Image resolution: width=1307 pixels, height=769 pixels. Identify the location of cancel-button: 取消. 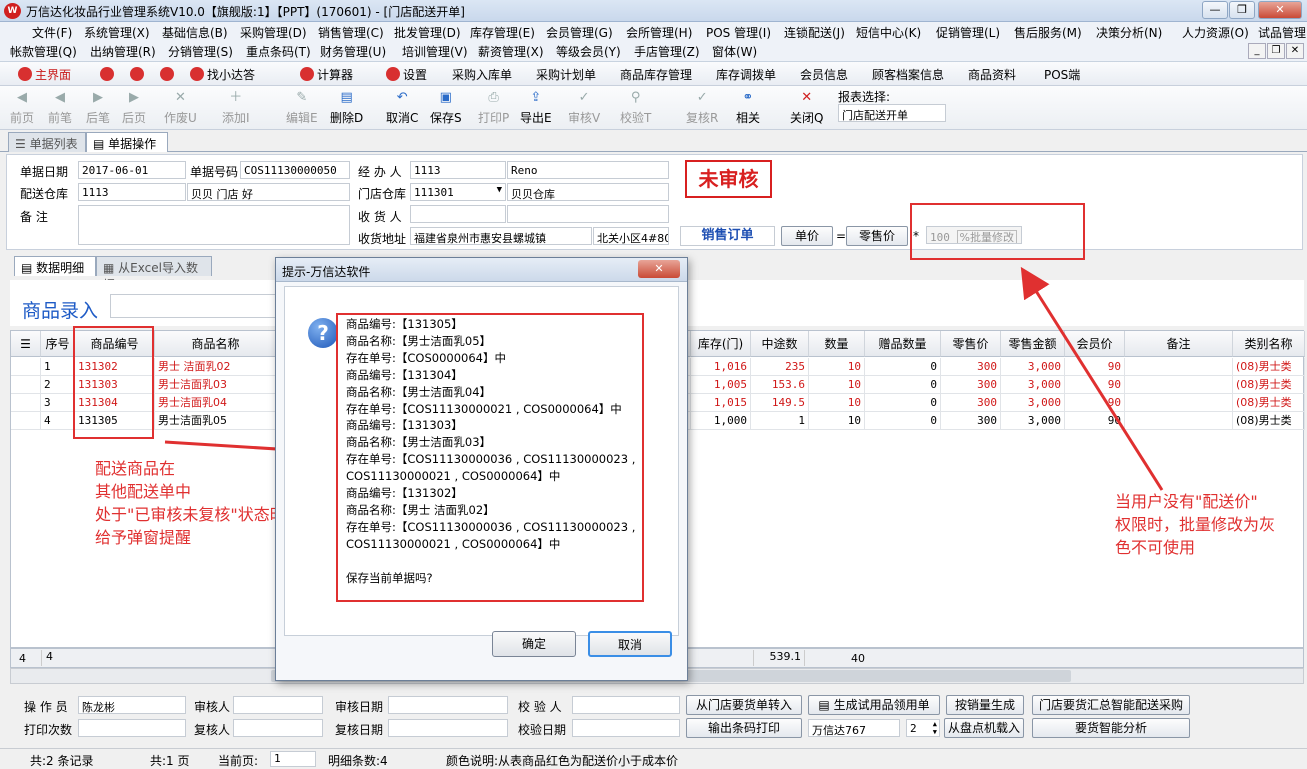
(630, 644).